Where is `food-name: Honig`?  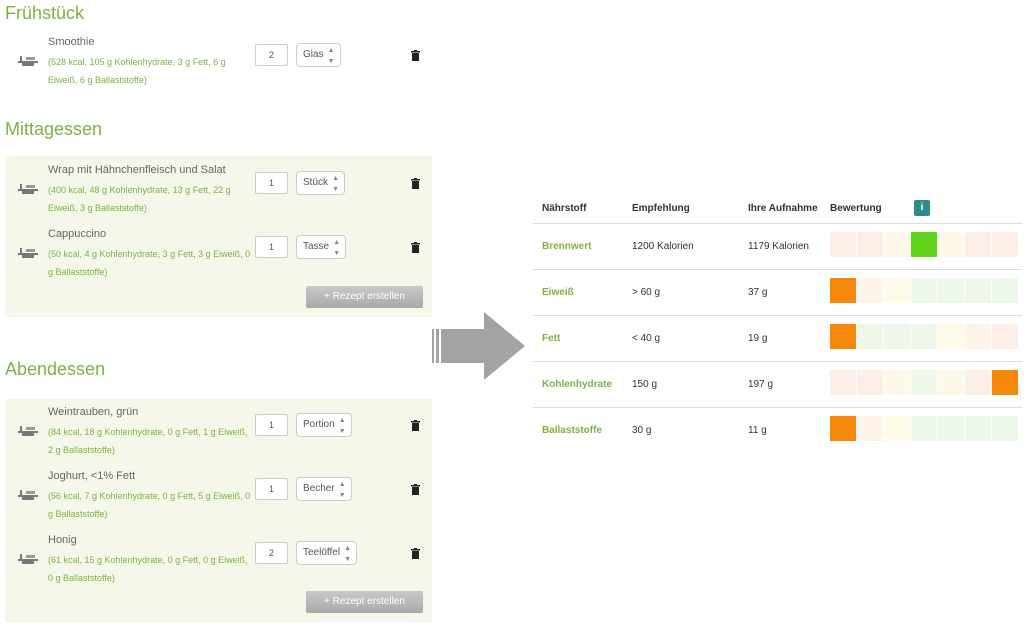 food-name: Honig is located at coordinates (62, 540).